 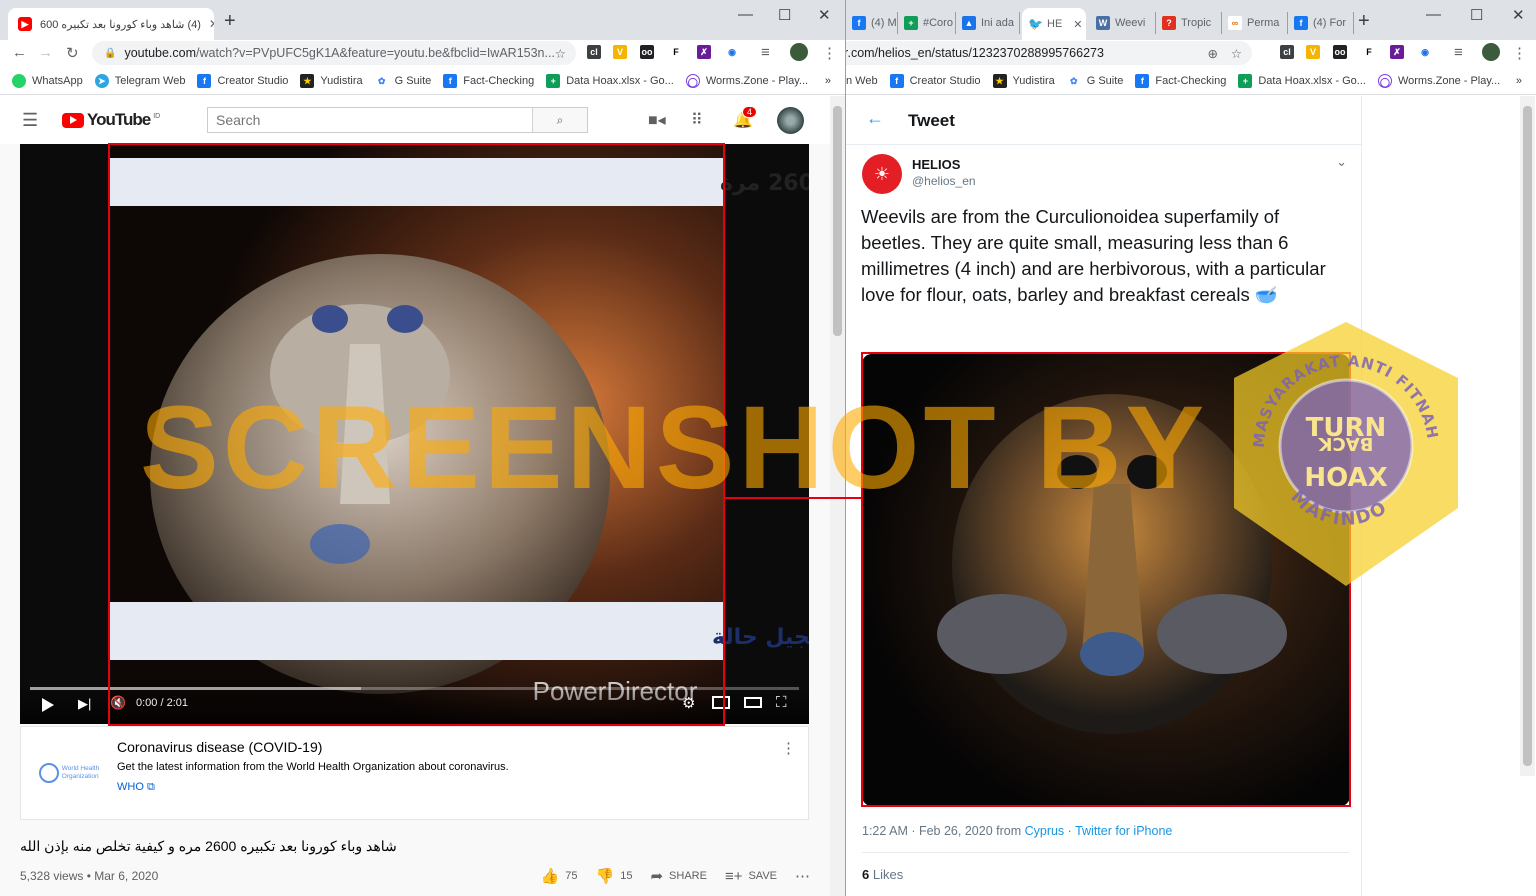 I want to click on tab-item: ∞ Perma, so click(x=1255, y=23).